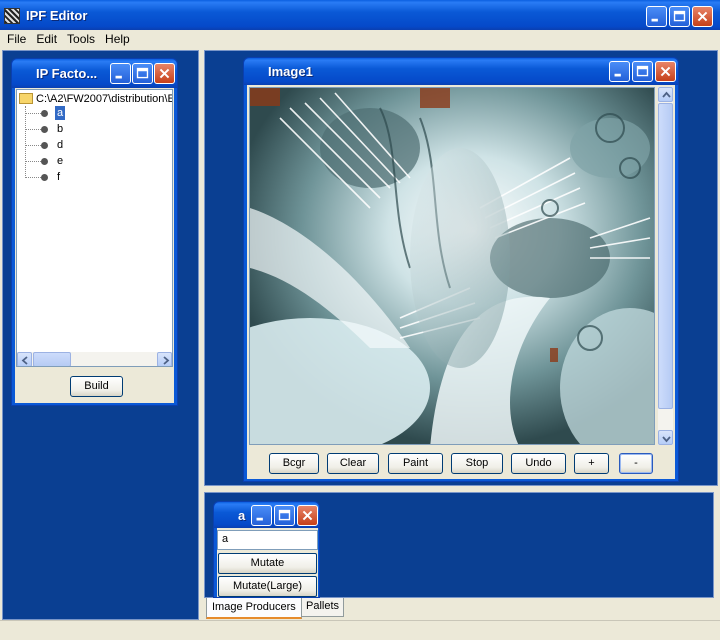  I want to click on app-titlebar: IPF Editor, so click(360, 15).